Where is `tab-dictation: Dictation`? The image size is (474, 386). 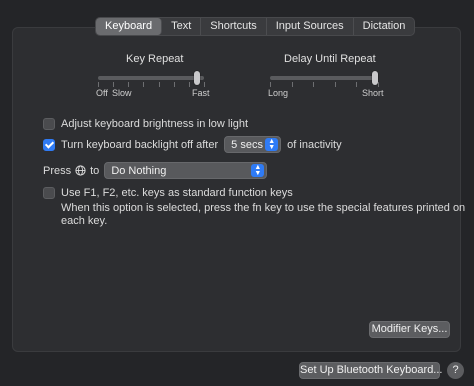
tab-dictation: Dictation is located at coordinates (384, 26).